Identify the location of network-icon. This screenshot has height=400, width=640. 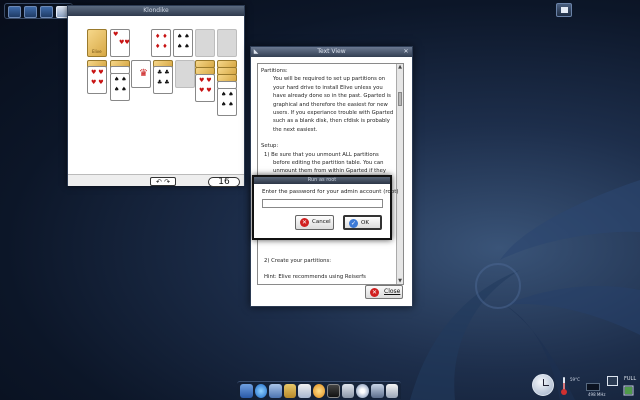
(377, 391).